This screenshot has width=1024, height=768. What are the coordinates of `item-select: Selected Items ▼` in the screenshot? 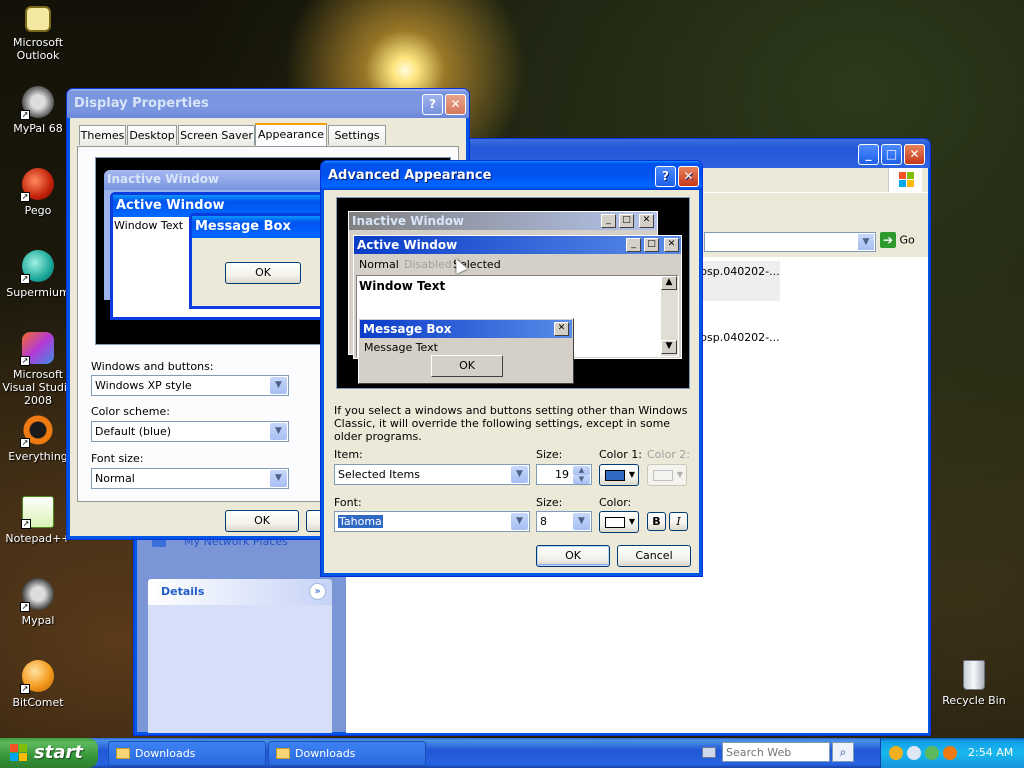 It's located at (432, 474).